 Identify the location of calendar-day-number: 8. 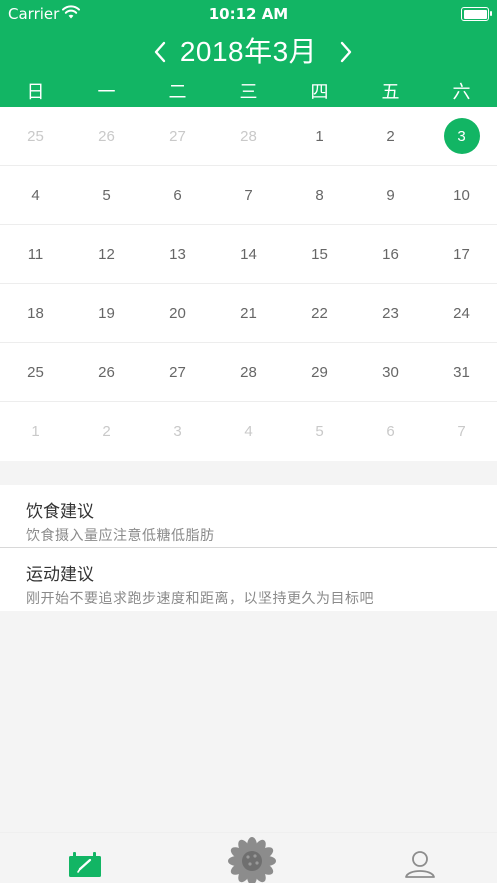
(319, 195).